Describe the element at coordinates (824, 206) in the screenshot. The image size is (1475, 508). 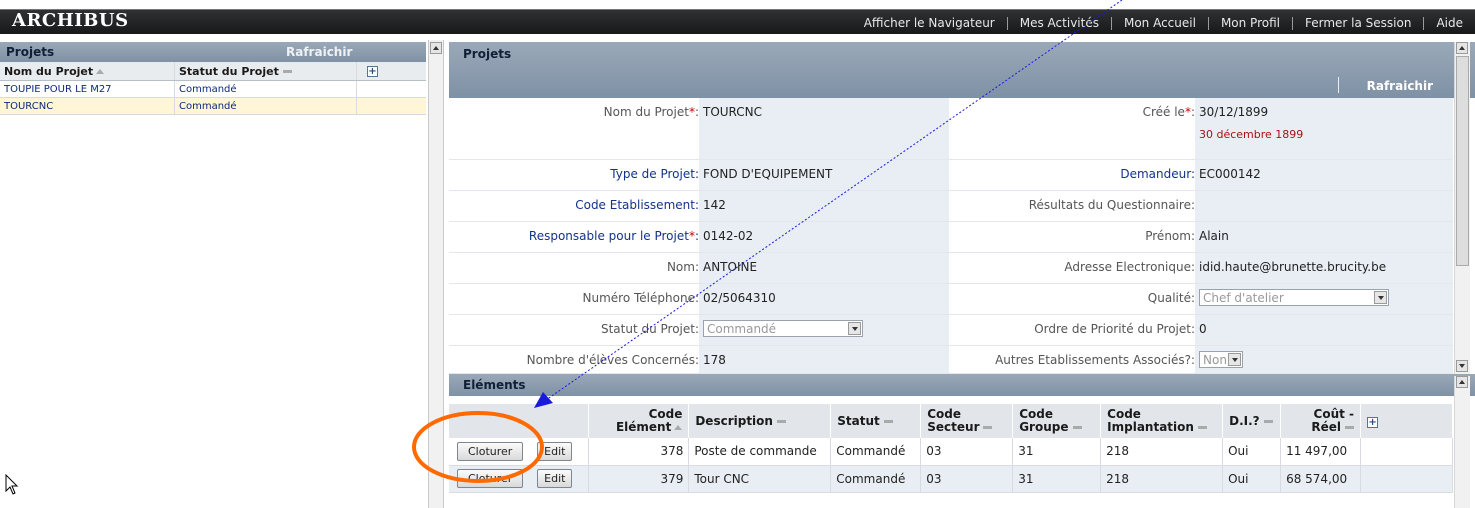
I see `value-code-etablissement: 142` at that location.